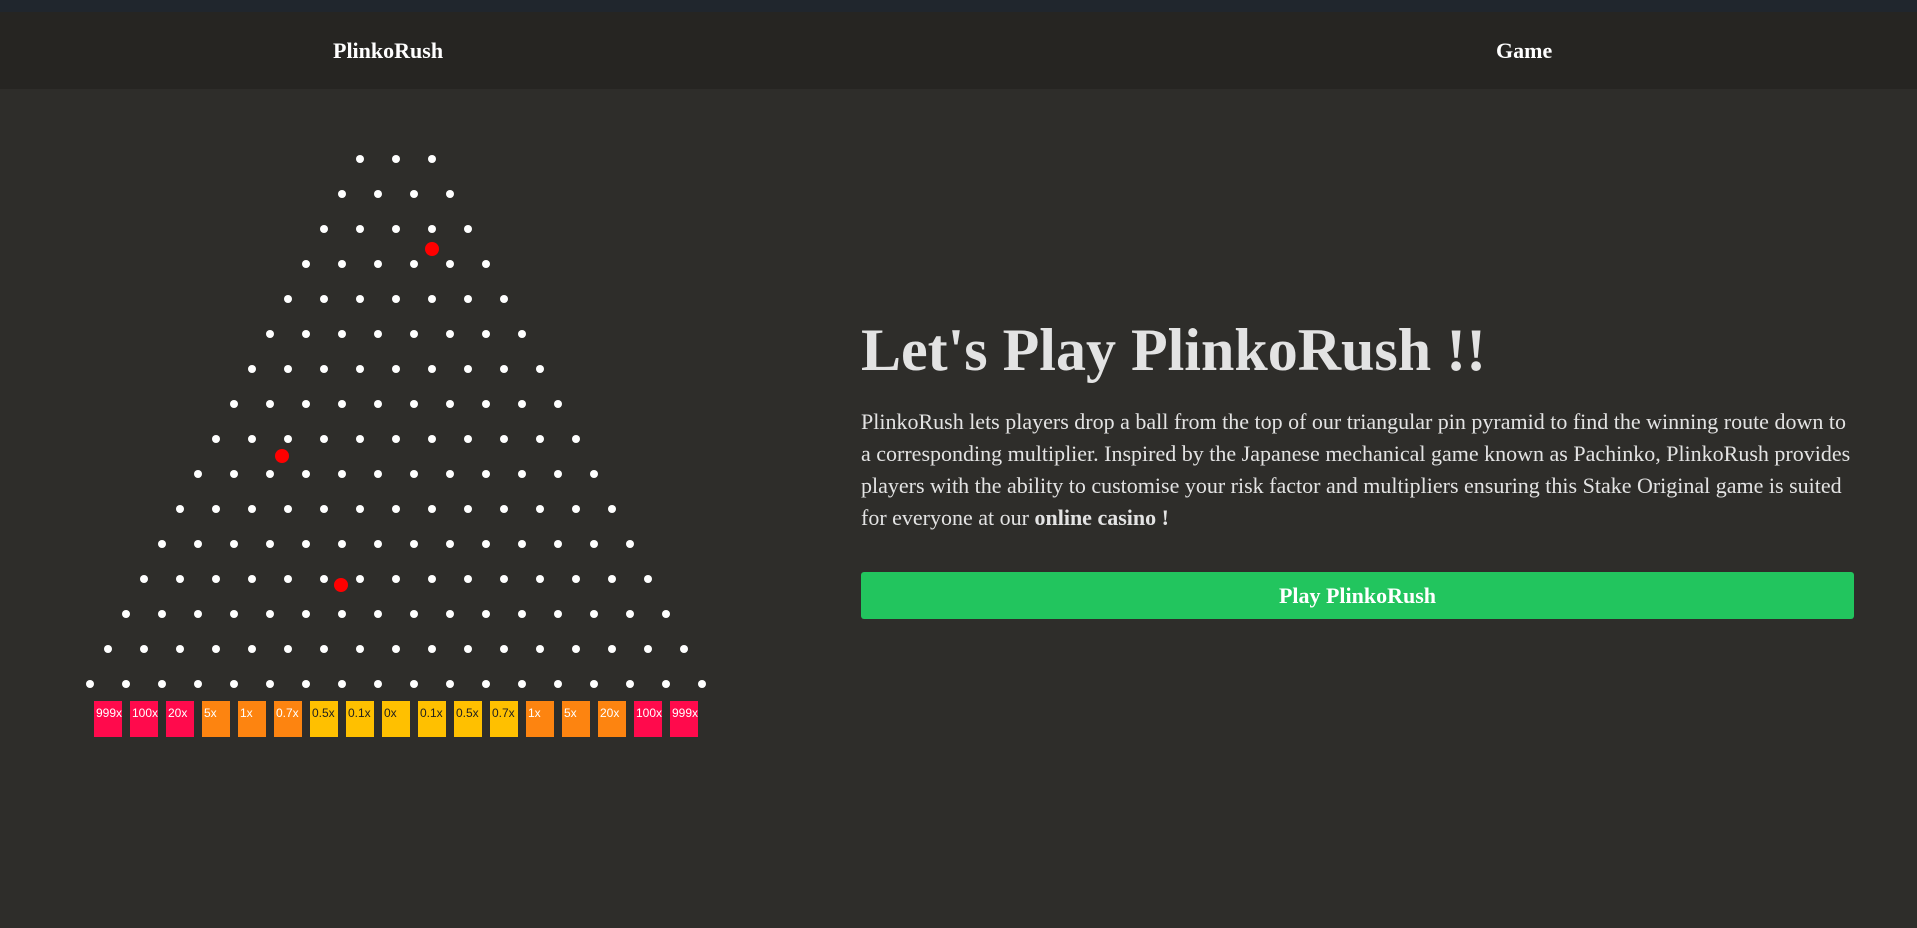 This screenshot has width=1917, height=928. I want to click on play-plinkorush-button: Play PlinkoRush, so click(1357, 595).